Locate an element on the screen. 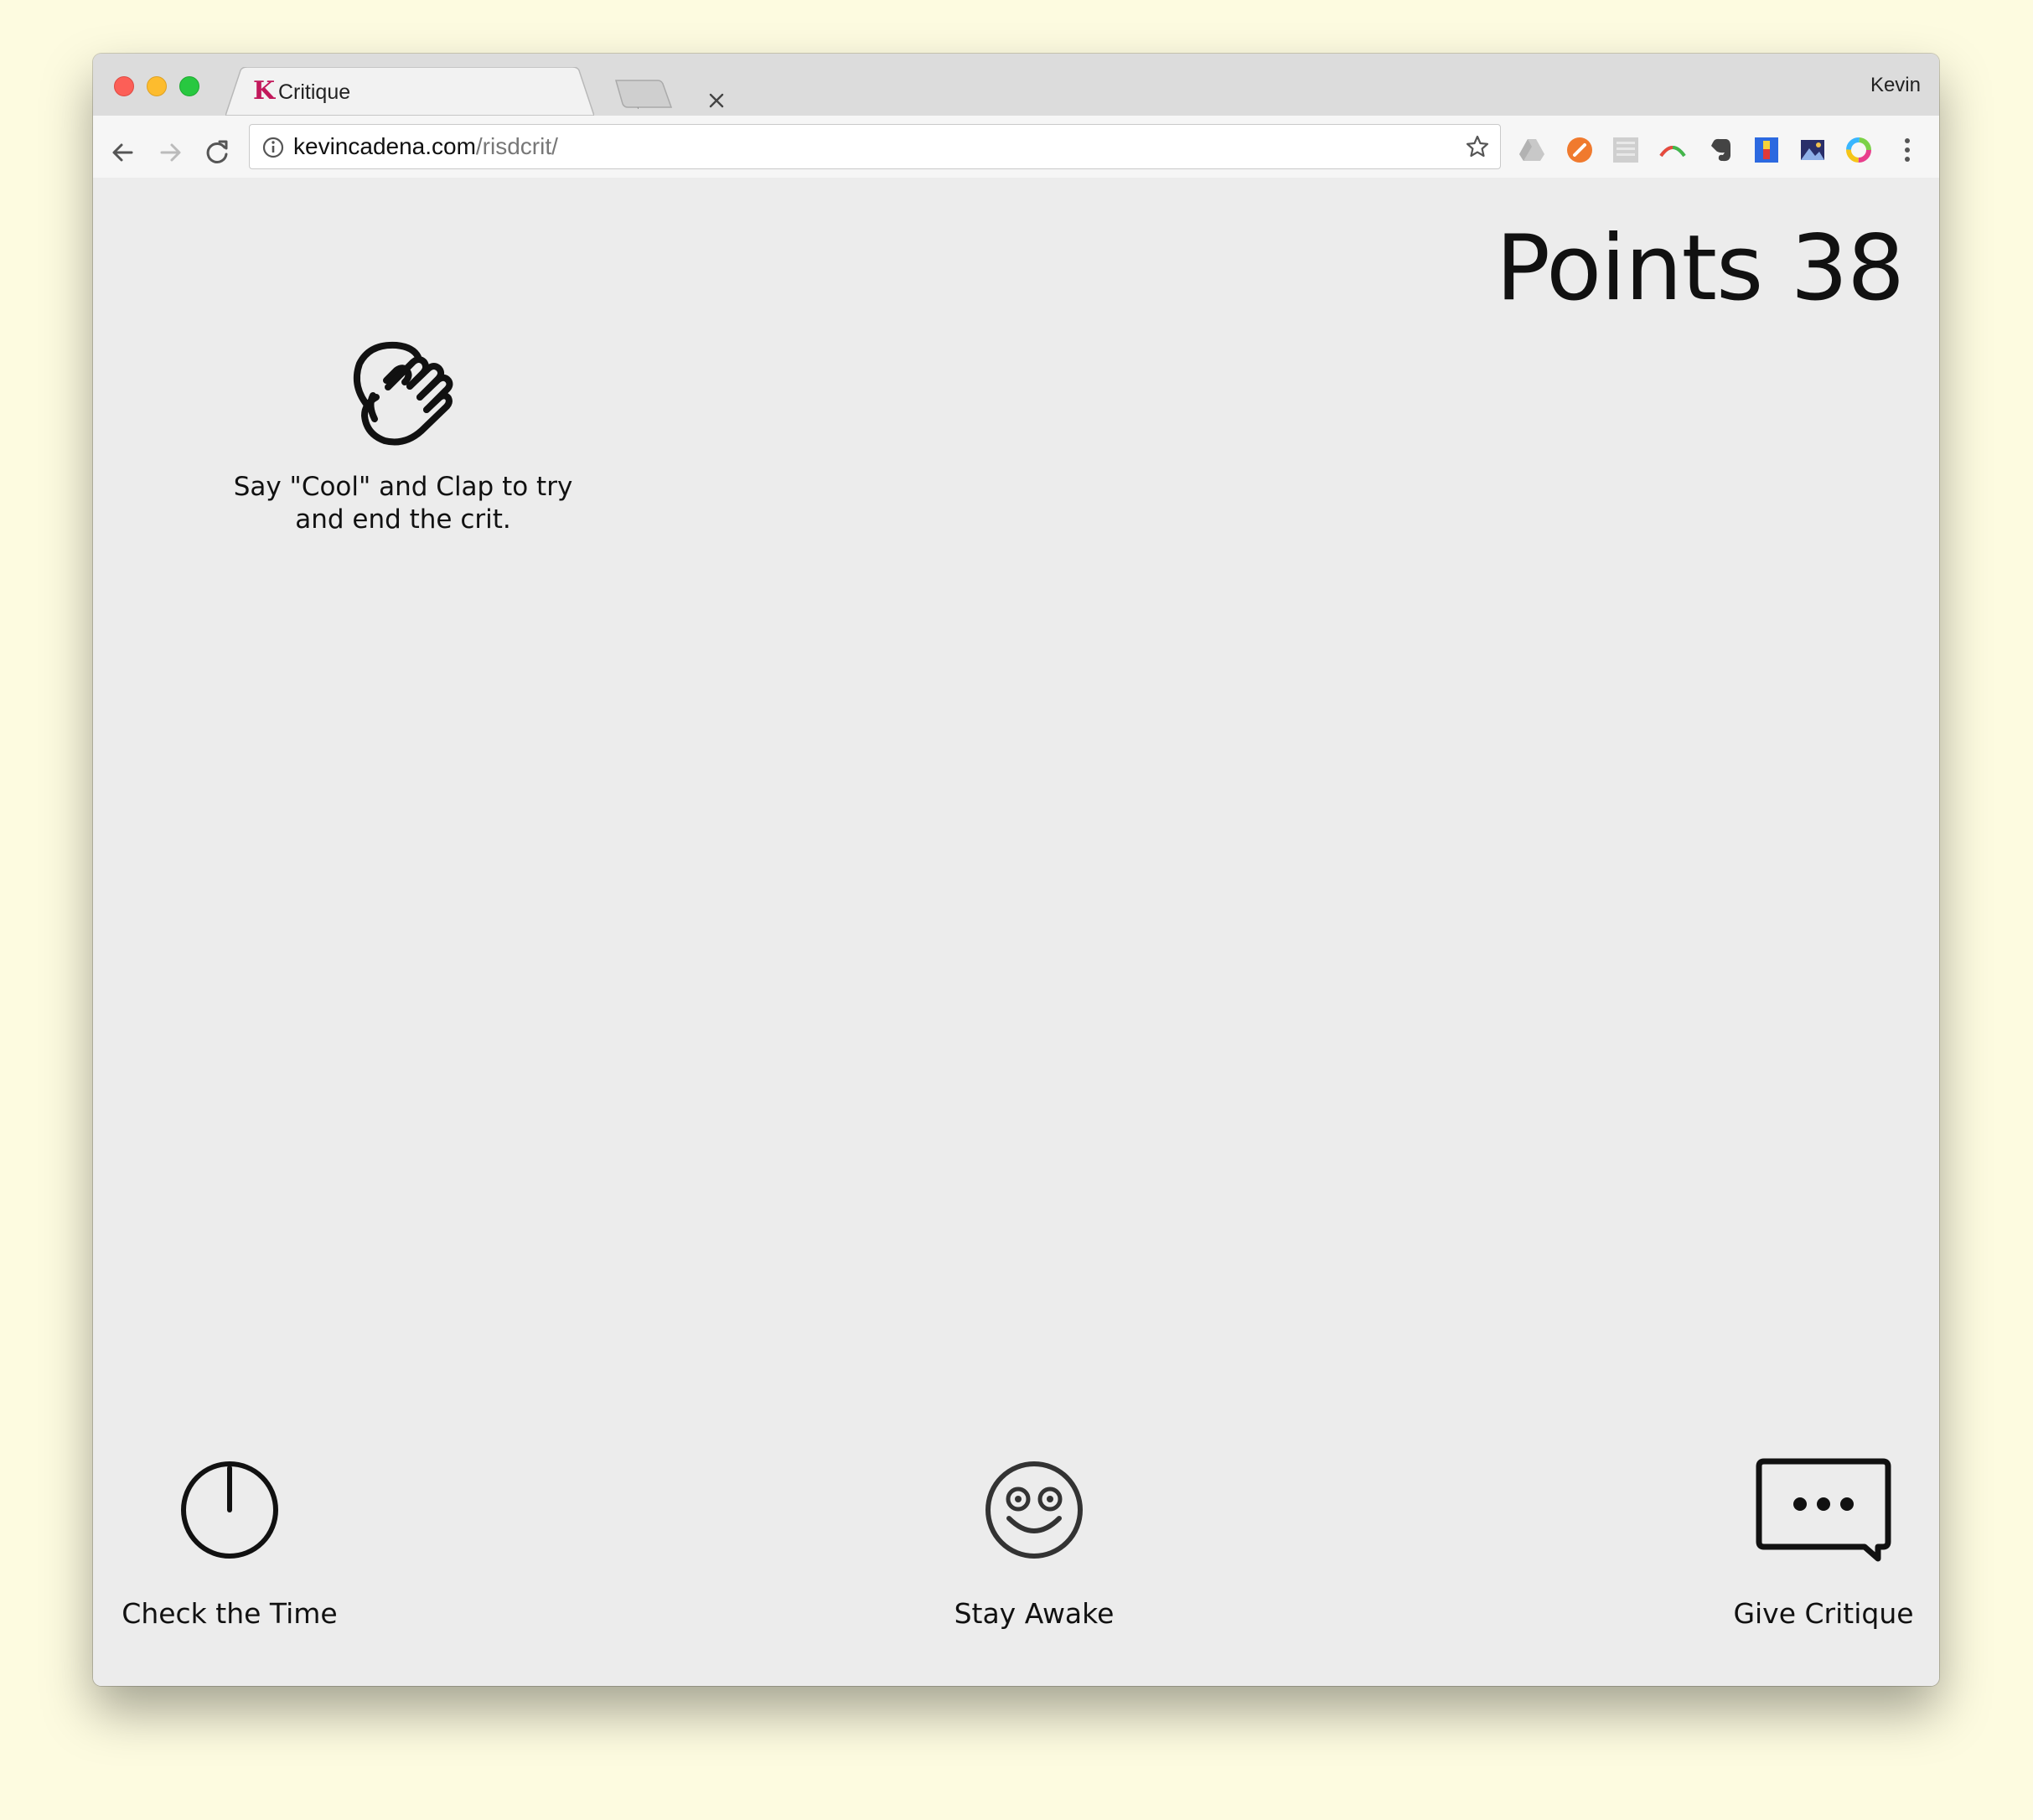 This screenshot has height=1820, width=2033. stay-awake-button: Stay Awake is located at coordinates (1035, 1544).